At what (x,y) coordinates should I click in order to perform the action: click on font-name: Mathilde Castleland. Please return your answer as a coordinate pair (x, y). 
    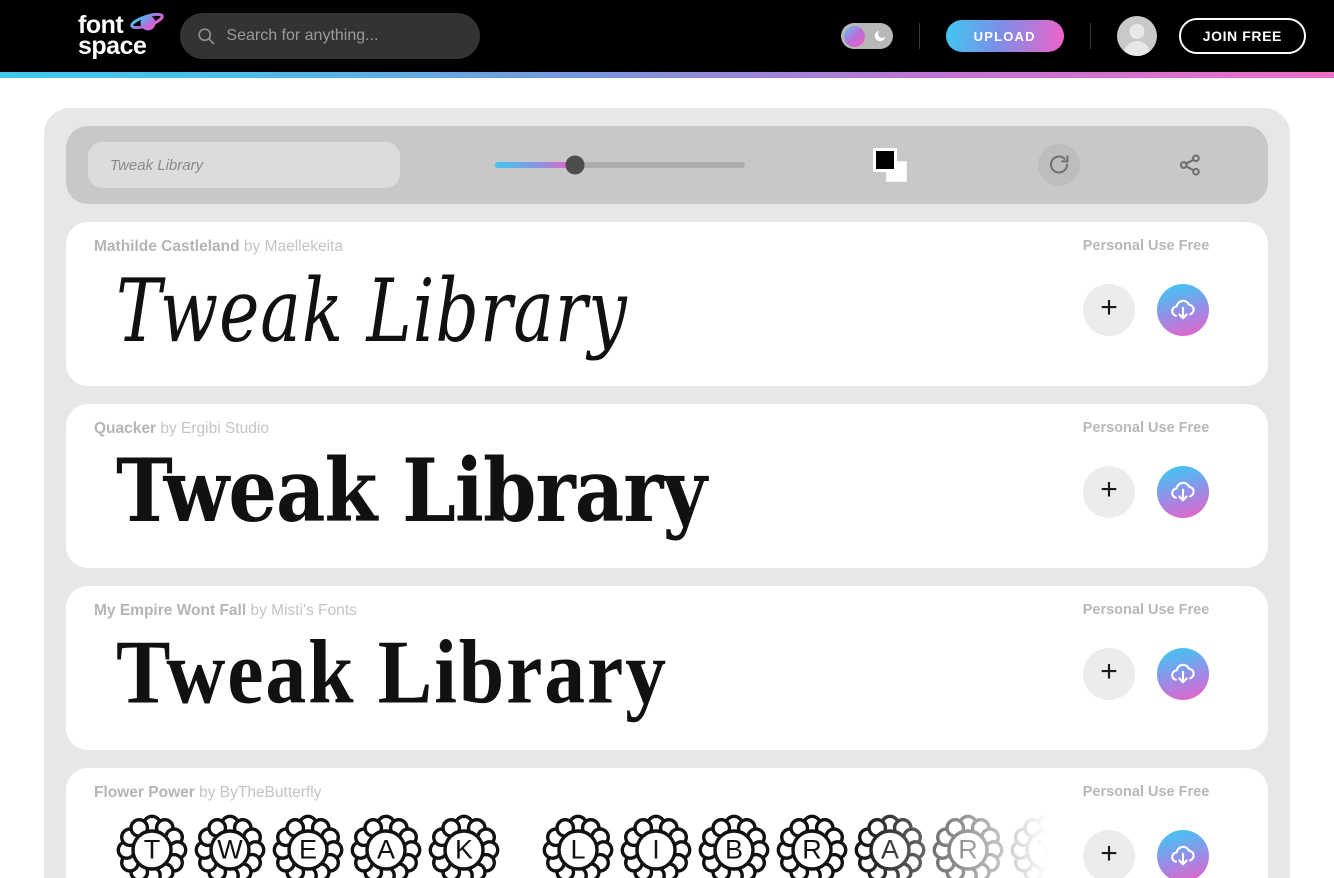
    Looking at the image, I should click on (167, 246).